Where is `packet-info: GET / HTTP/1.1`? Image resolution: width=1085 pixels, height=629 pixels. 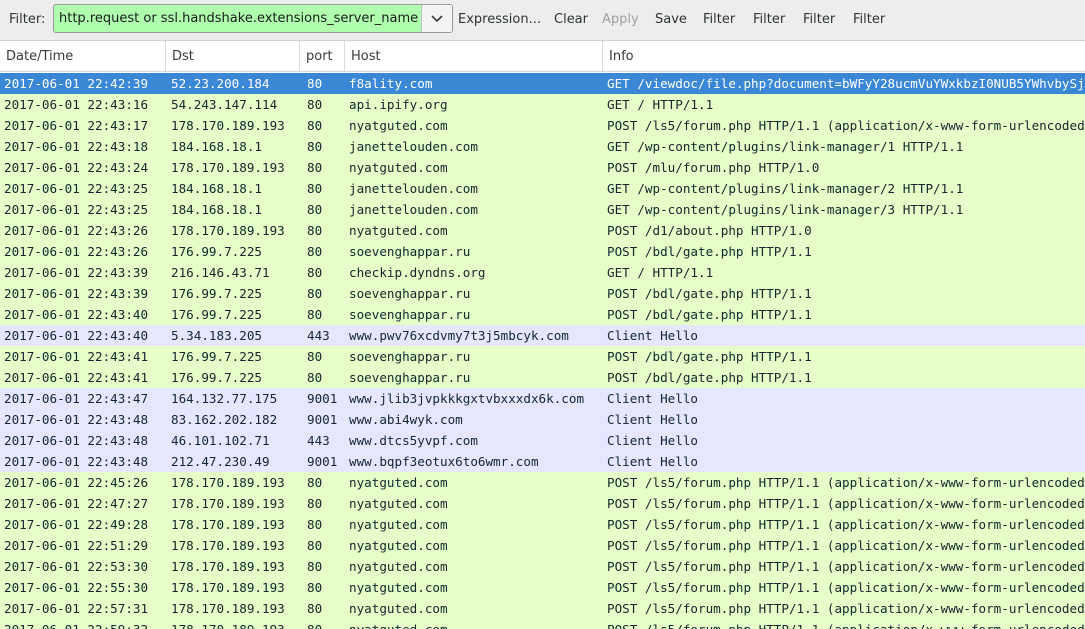 packet-info: GET / HTTP/1.1 is located at coordinates (660, 272).